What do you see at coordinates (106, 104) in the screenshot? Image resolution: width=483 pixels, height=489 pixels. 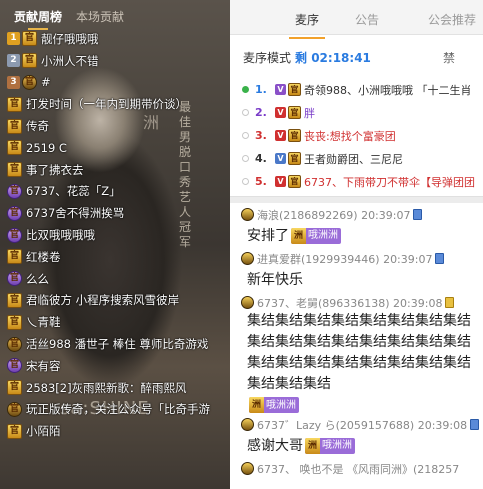 I see `contributor-name: 打发时间（一年内到期带价谈）` at bounding box center [106, 104].